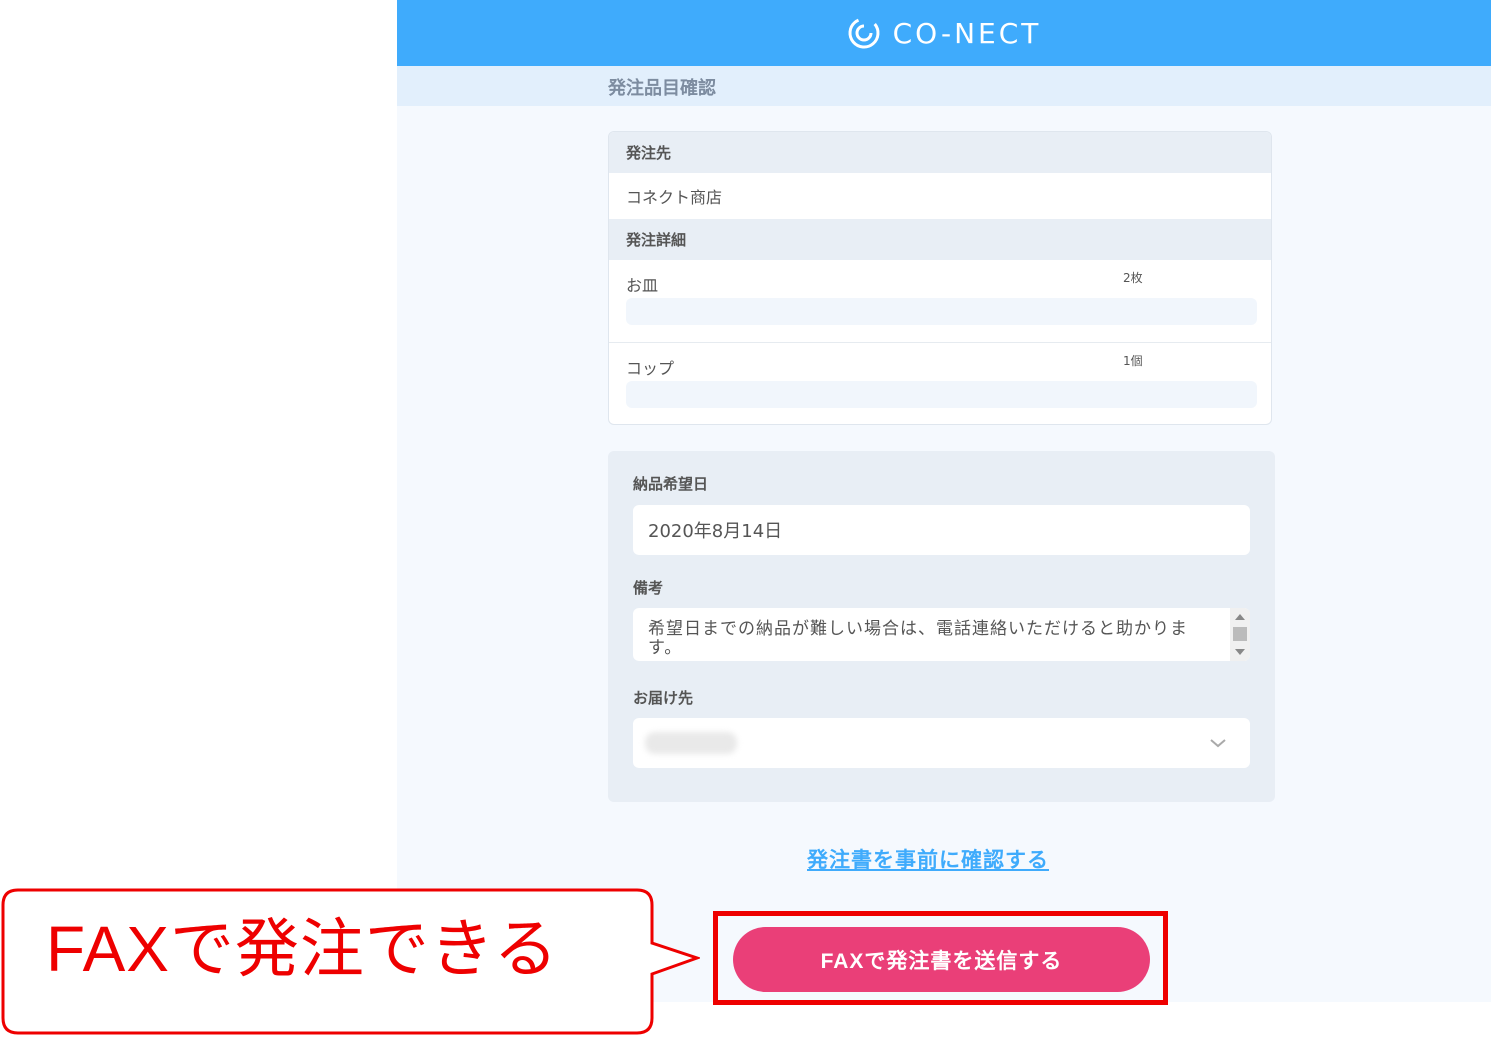 The height and width of the screenshot is (1037, 1491). Describe the element at coordinates (1133, 278) in the screenshot. I see `item-quantity: 2枚` at that location.